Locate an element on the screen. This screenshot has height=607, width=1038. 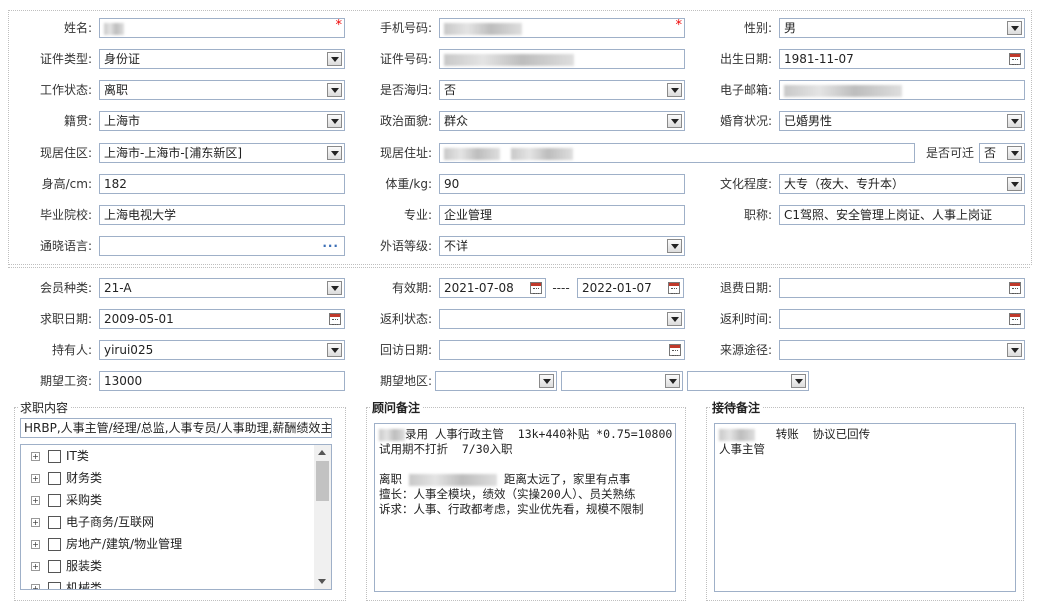
phone-redacted is located at coordinates (483, 28).